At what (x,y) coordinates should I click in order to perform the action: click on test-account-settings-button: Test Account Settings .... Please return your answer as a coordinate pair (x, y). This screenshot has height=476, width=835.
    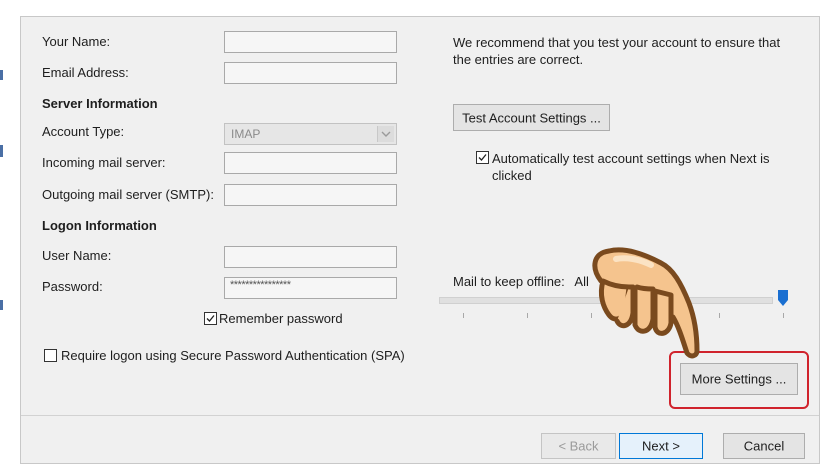
    Looking at the image, I should click on (531, 117).